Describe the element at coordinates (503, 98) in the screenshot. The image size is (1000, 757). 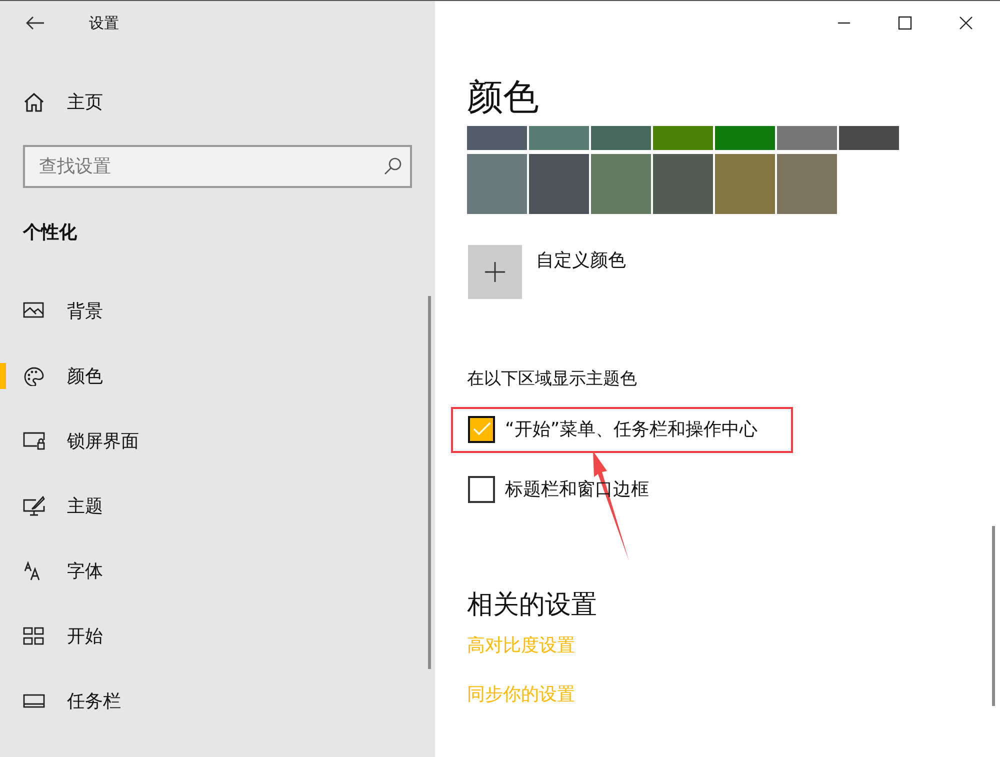
I see `page-heading: 颜色` at that location.